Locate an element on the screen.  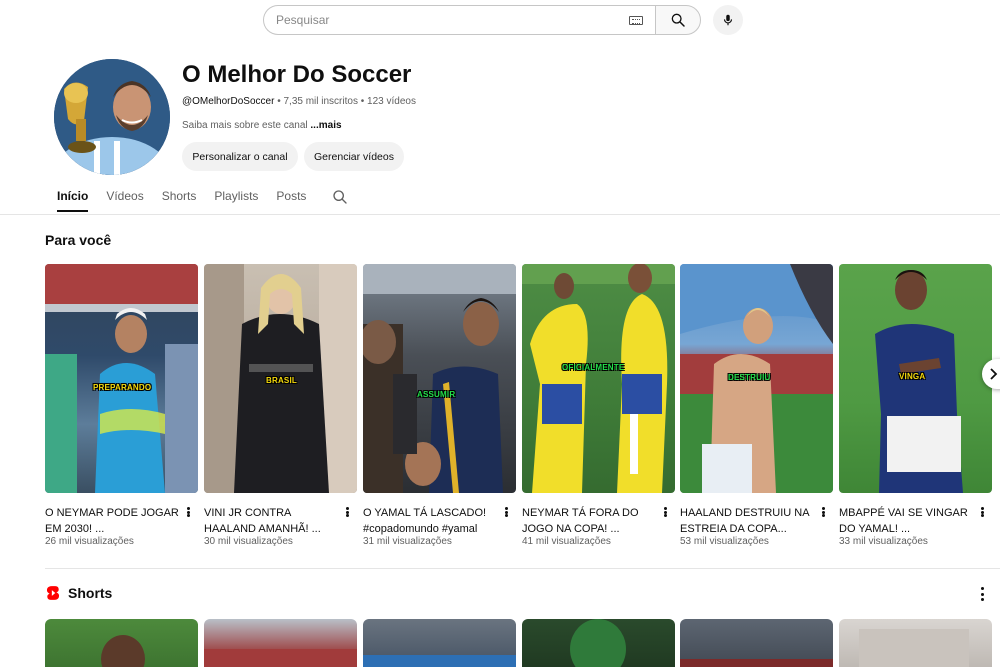
thumbnail-caption: DESTRUIU is located at coordinates (749, 377).